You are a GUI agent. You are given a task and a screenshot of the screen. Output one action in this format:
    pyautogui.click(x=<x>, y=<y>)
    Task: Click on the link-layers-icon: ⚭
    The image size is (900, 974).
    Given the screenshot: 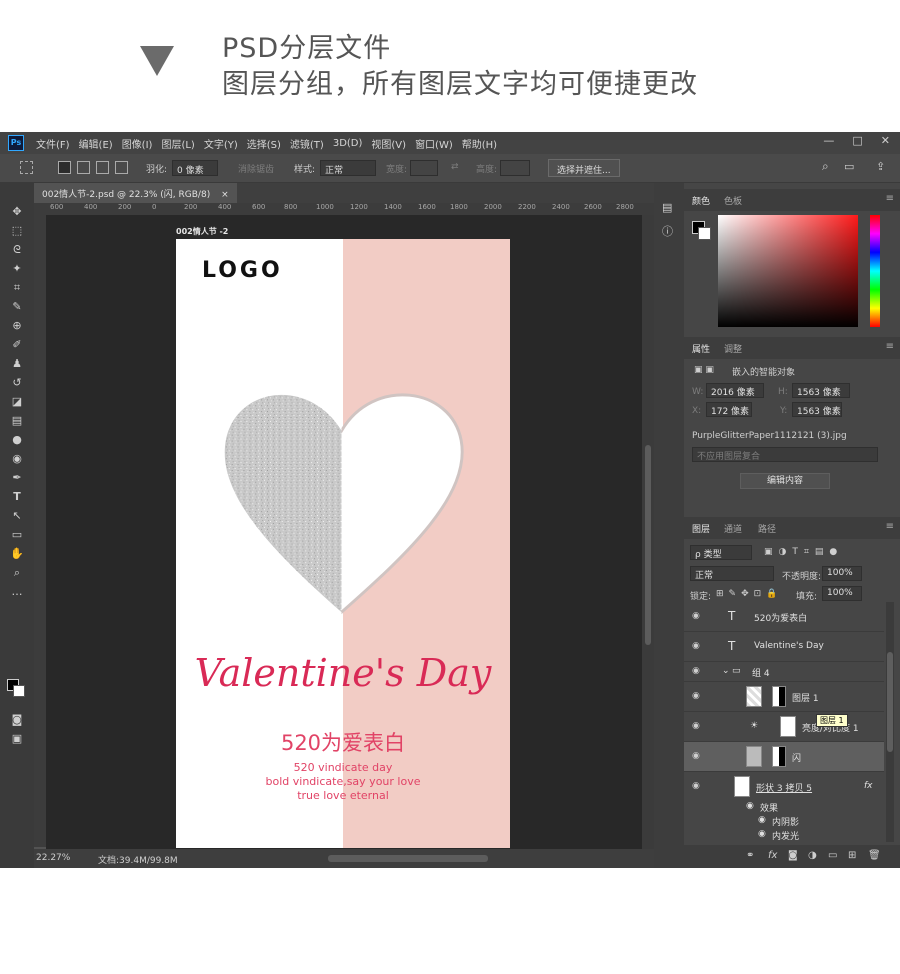 What is the action you would take?
    pyautogui.click(x=750, y=855)
    